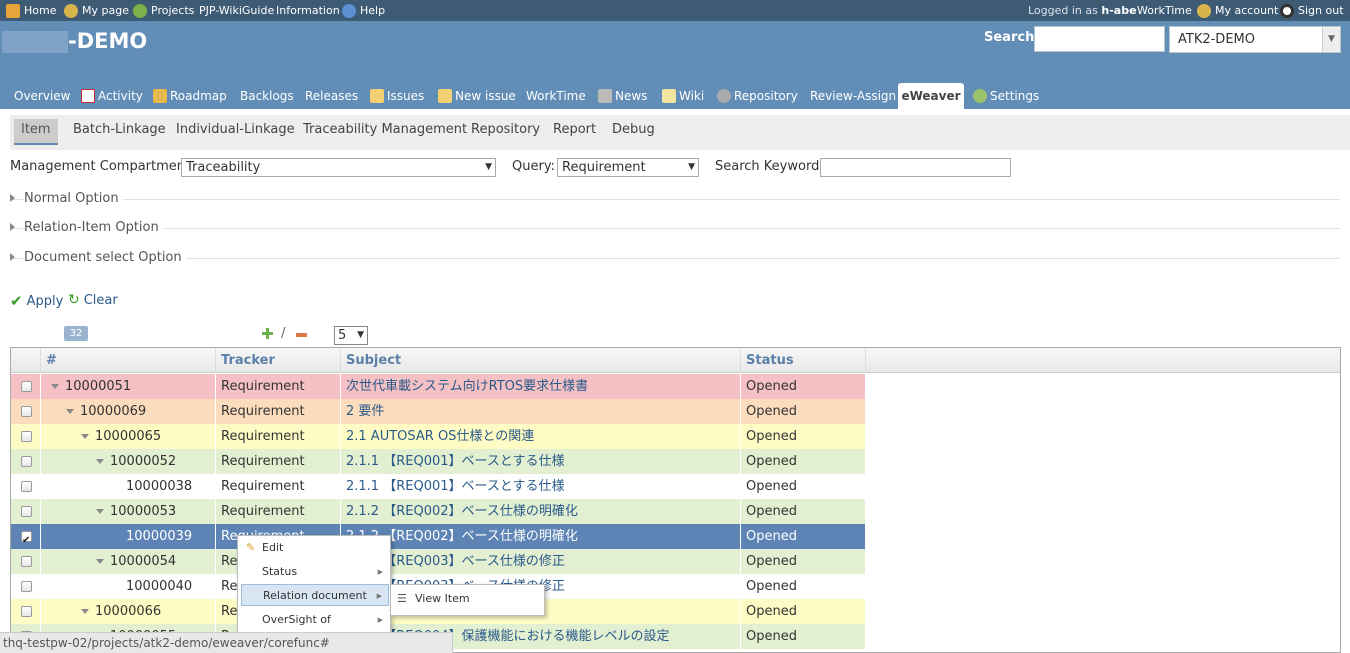 The image size is (1350, 653). Describe the element at coordinates (351, 335) in the screenshot. I see `per-page-select: 5 ▼` at that location.